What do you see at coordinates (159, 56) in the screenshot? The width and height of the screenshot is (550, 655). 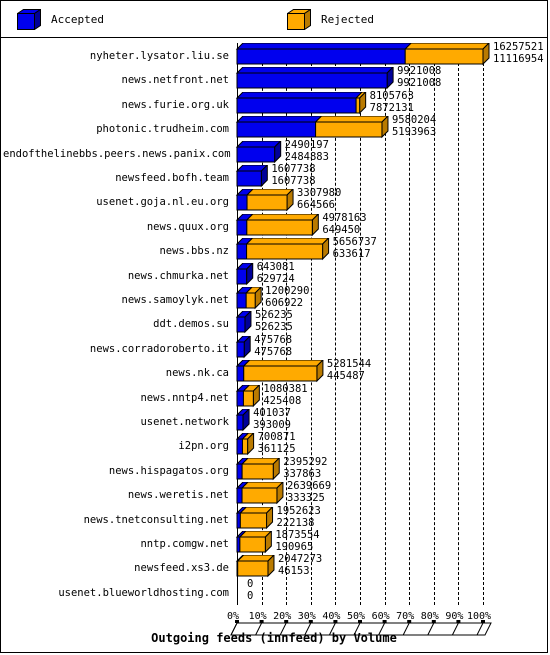 I see `category-label: nyheter.lysator.liu.se` at bounding box center [159, 56].